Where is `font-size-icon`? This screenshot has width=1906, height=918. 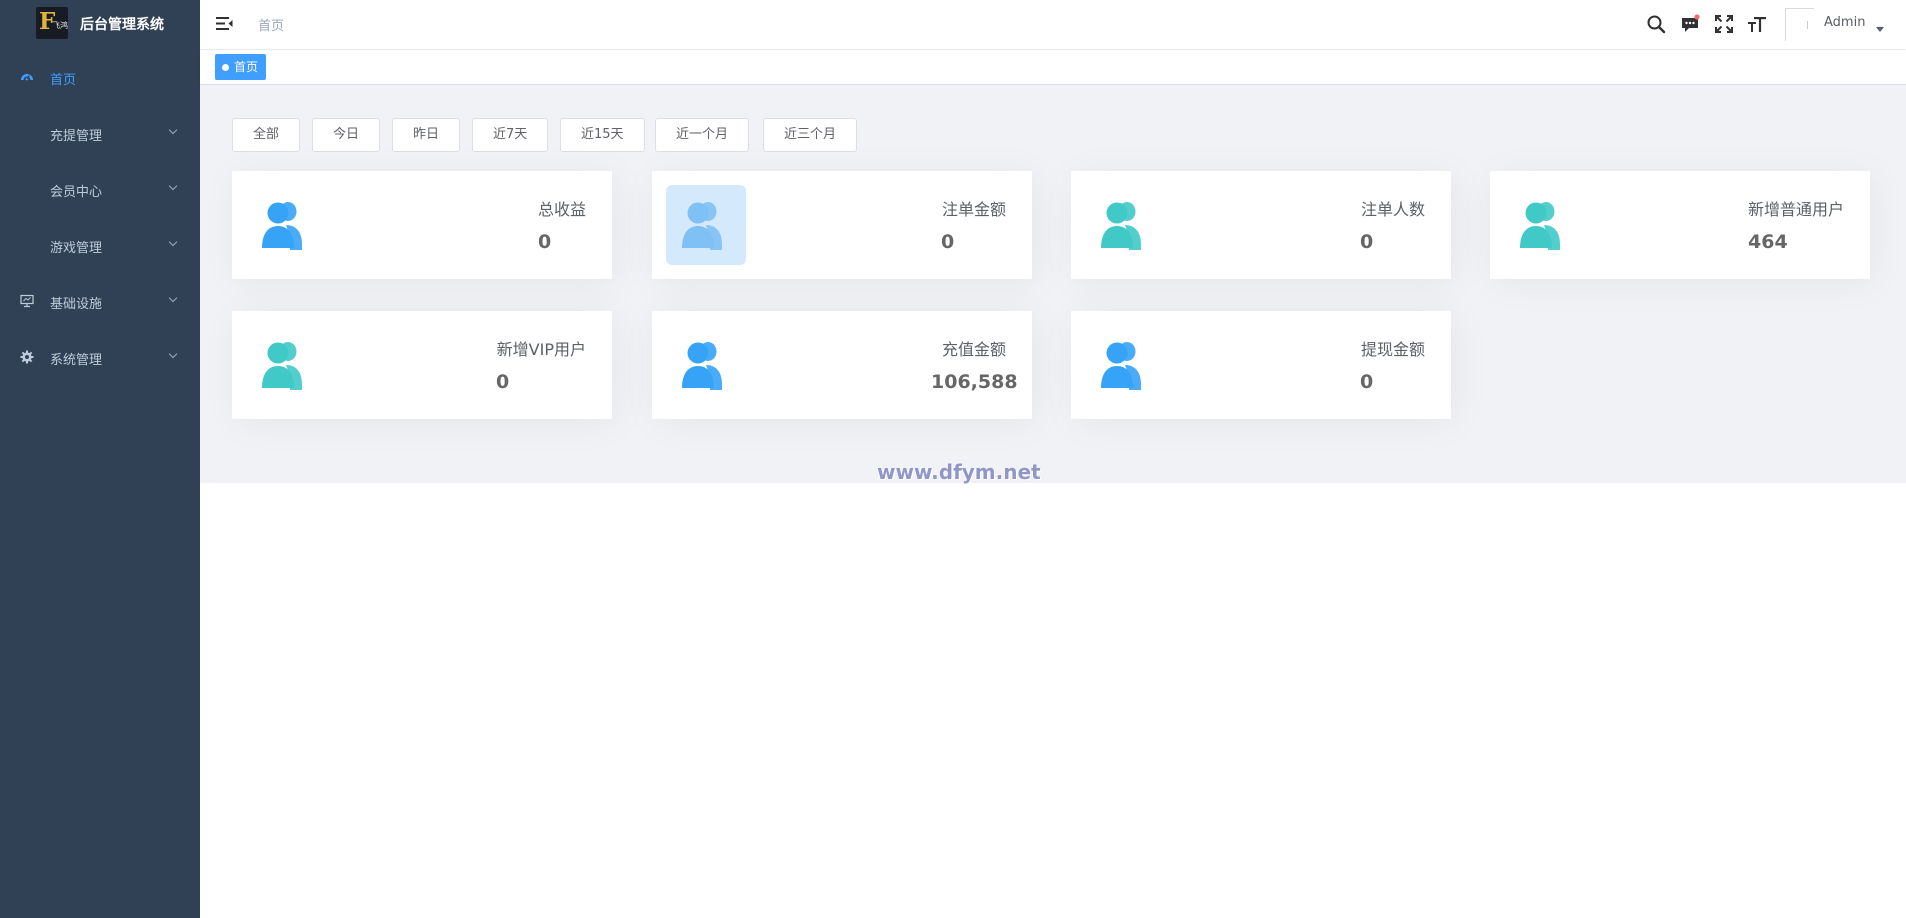
font-size-icon is located at coordinates (1757, 24).